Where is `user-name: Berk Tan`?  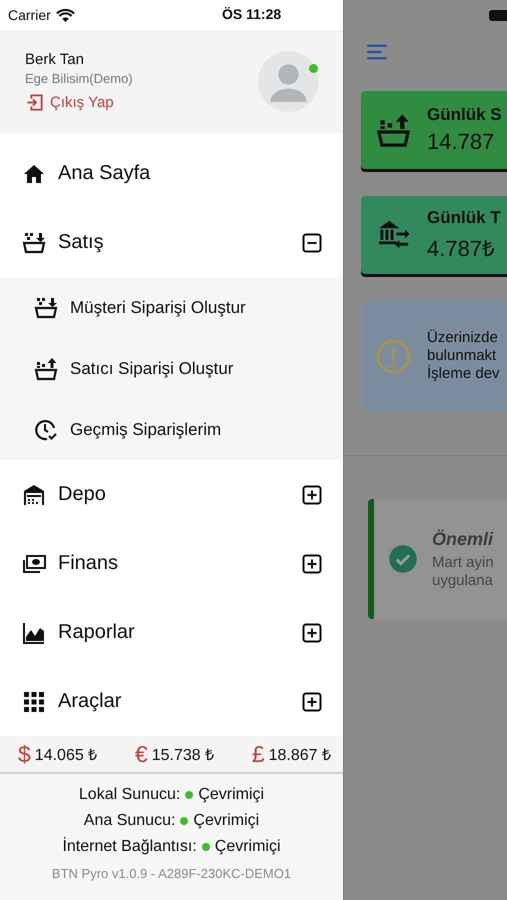 user-name: Berk Tan is located at coordinates (55, 59).